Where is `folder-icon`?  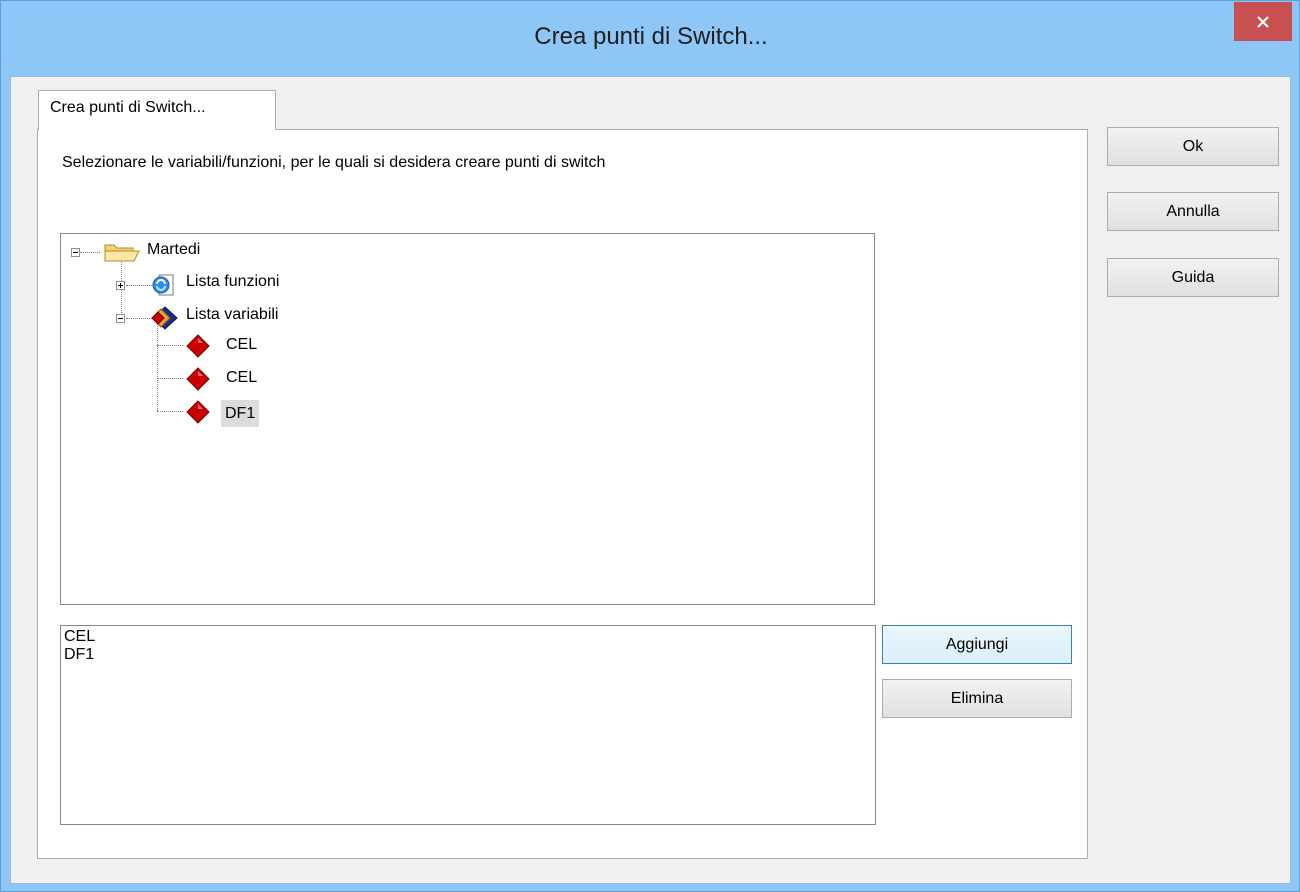
folder-icon is located at coordinates (122, 253).